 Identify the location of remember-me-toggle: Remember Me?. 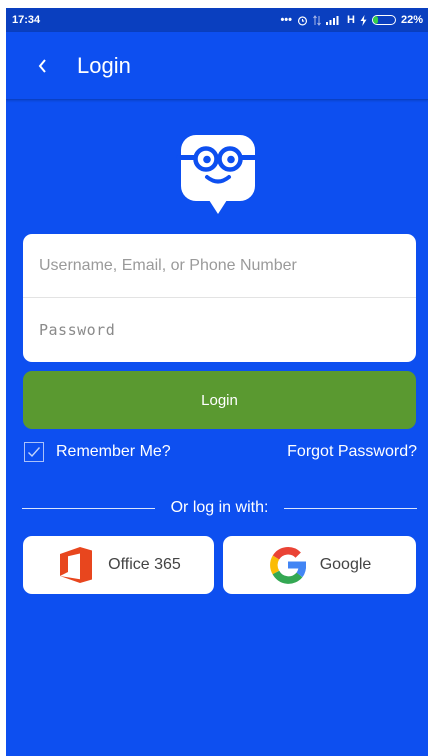
(97, 452).